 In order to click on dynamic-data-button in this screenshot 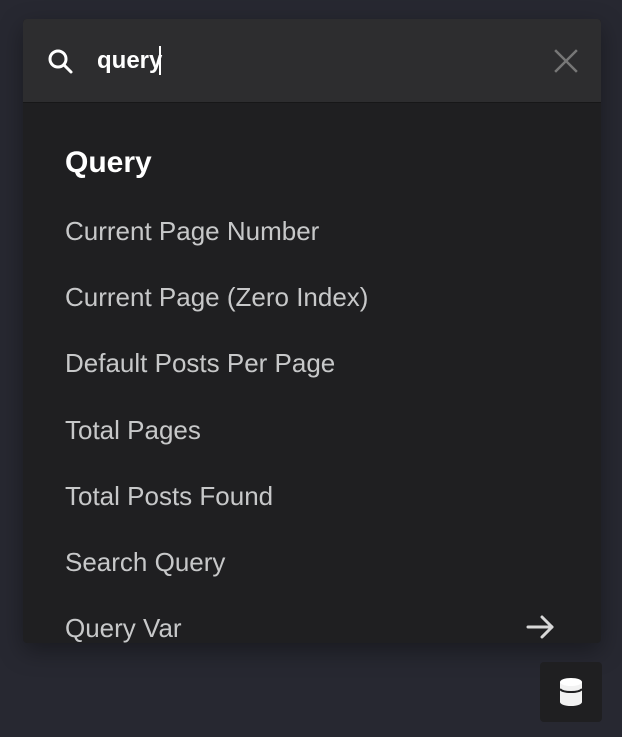, I will do `click(571, 692)`.